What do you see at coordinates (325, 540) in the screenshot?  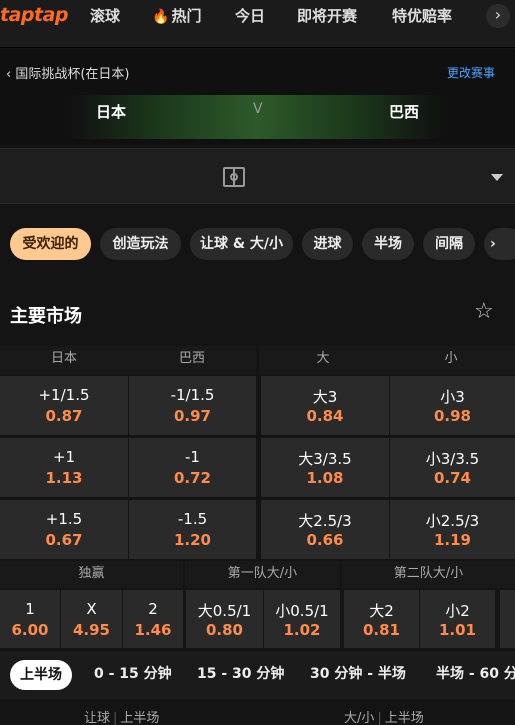 I see `odds-value: 0.66` at bounding box center [325, 540].